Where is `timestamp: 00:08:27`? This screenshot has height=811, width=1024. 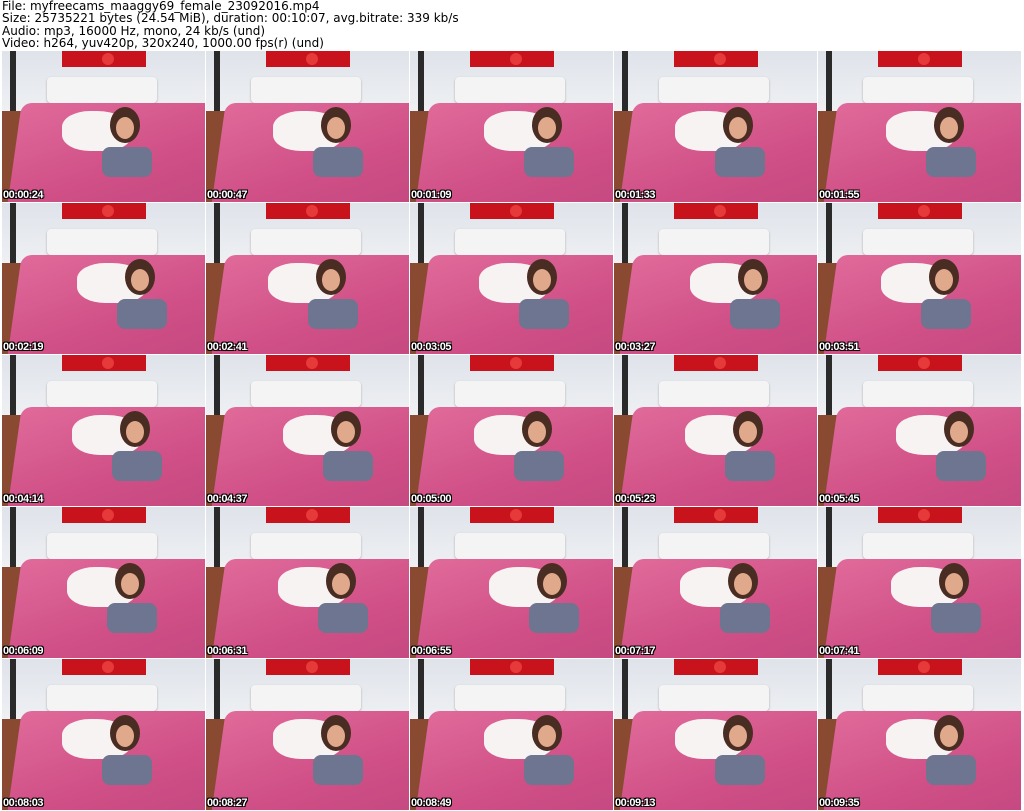 timestamp: 00:08:27 is located at coordinates (227, 803).